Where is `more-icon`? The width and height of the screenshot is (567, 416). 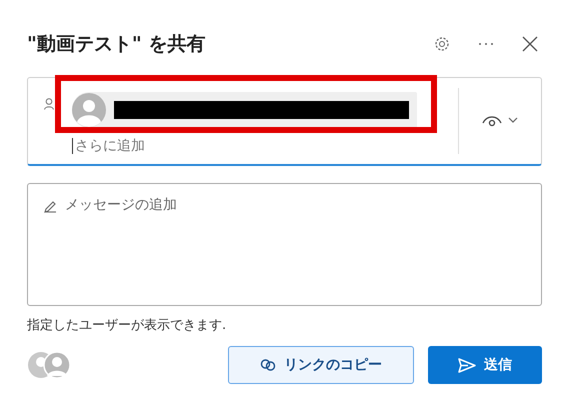
more-icon is located at coordinates (486, 44).